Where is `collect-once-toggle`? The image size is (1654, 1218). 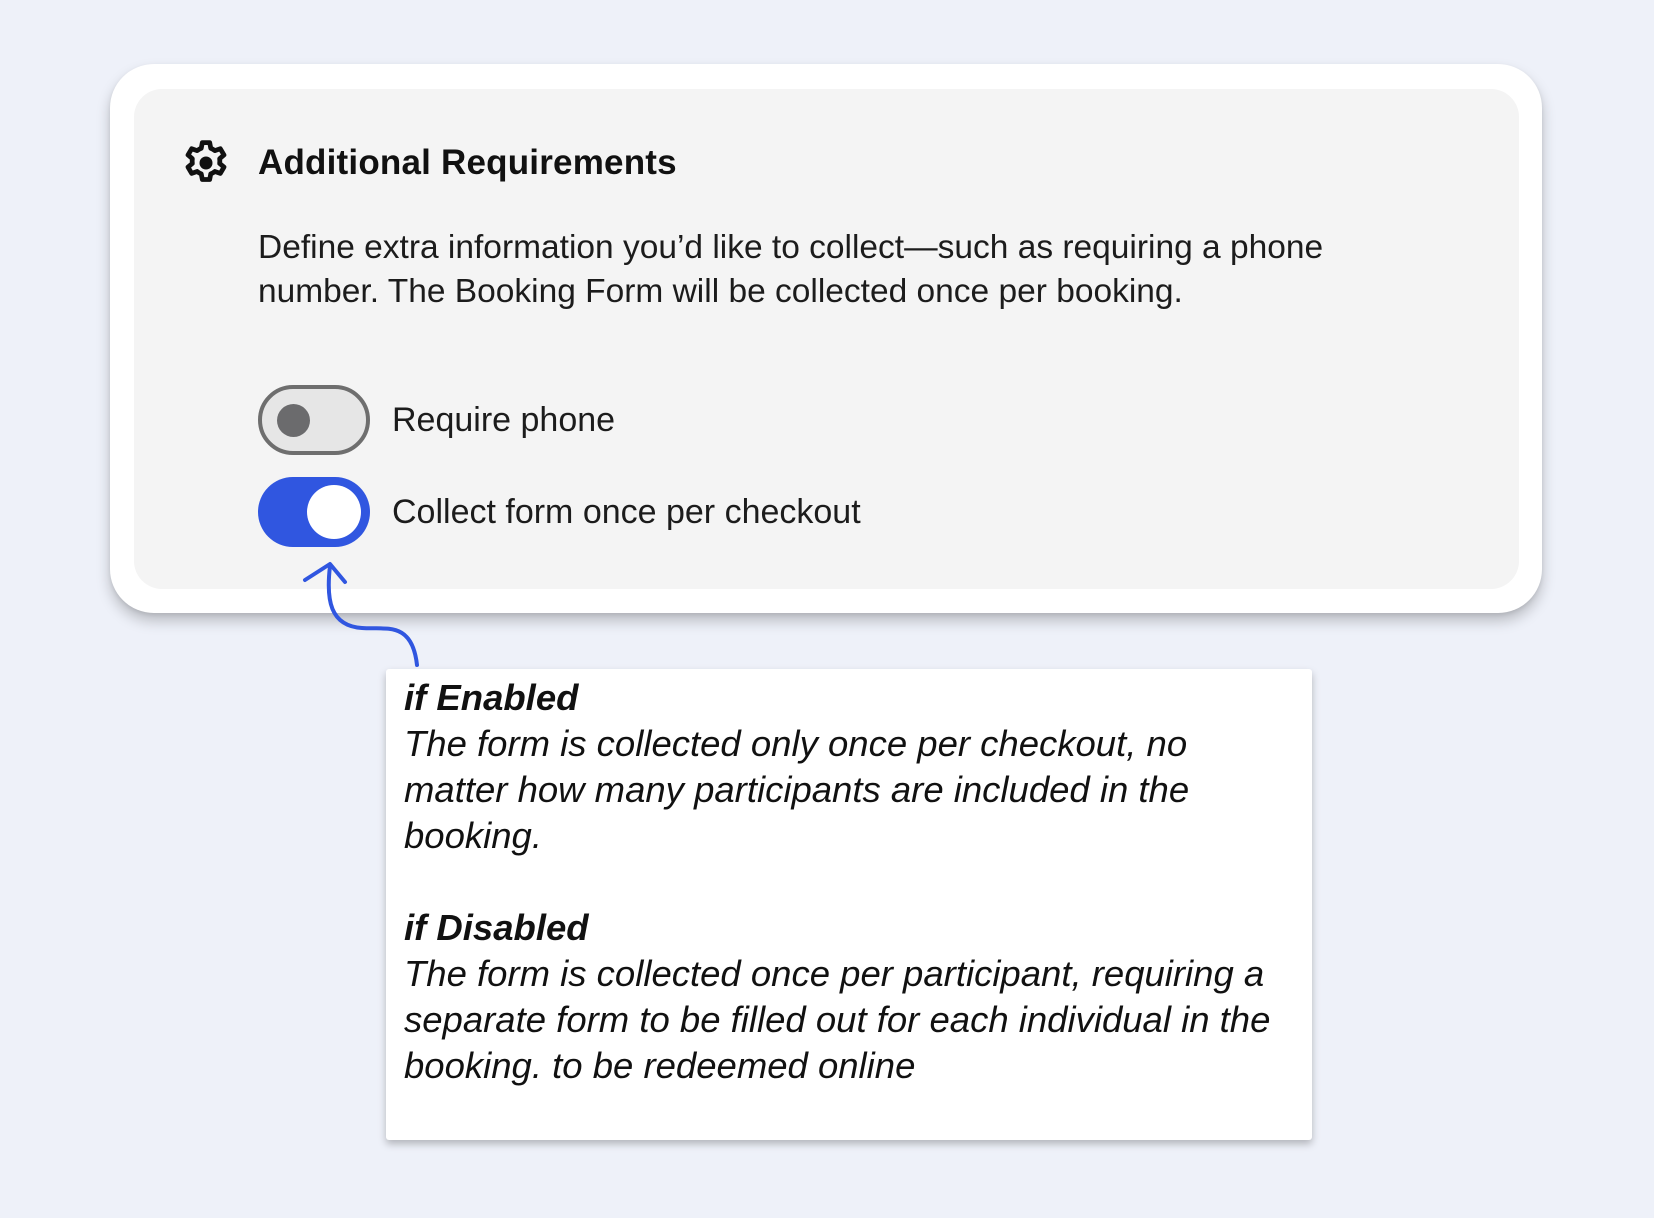
collect-once-toggle is located at coordinates (314, 512).